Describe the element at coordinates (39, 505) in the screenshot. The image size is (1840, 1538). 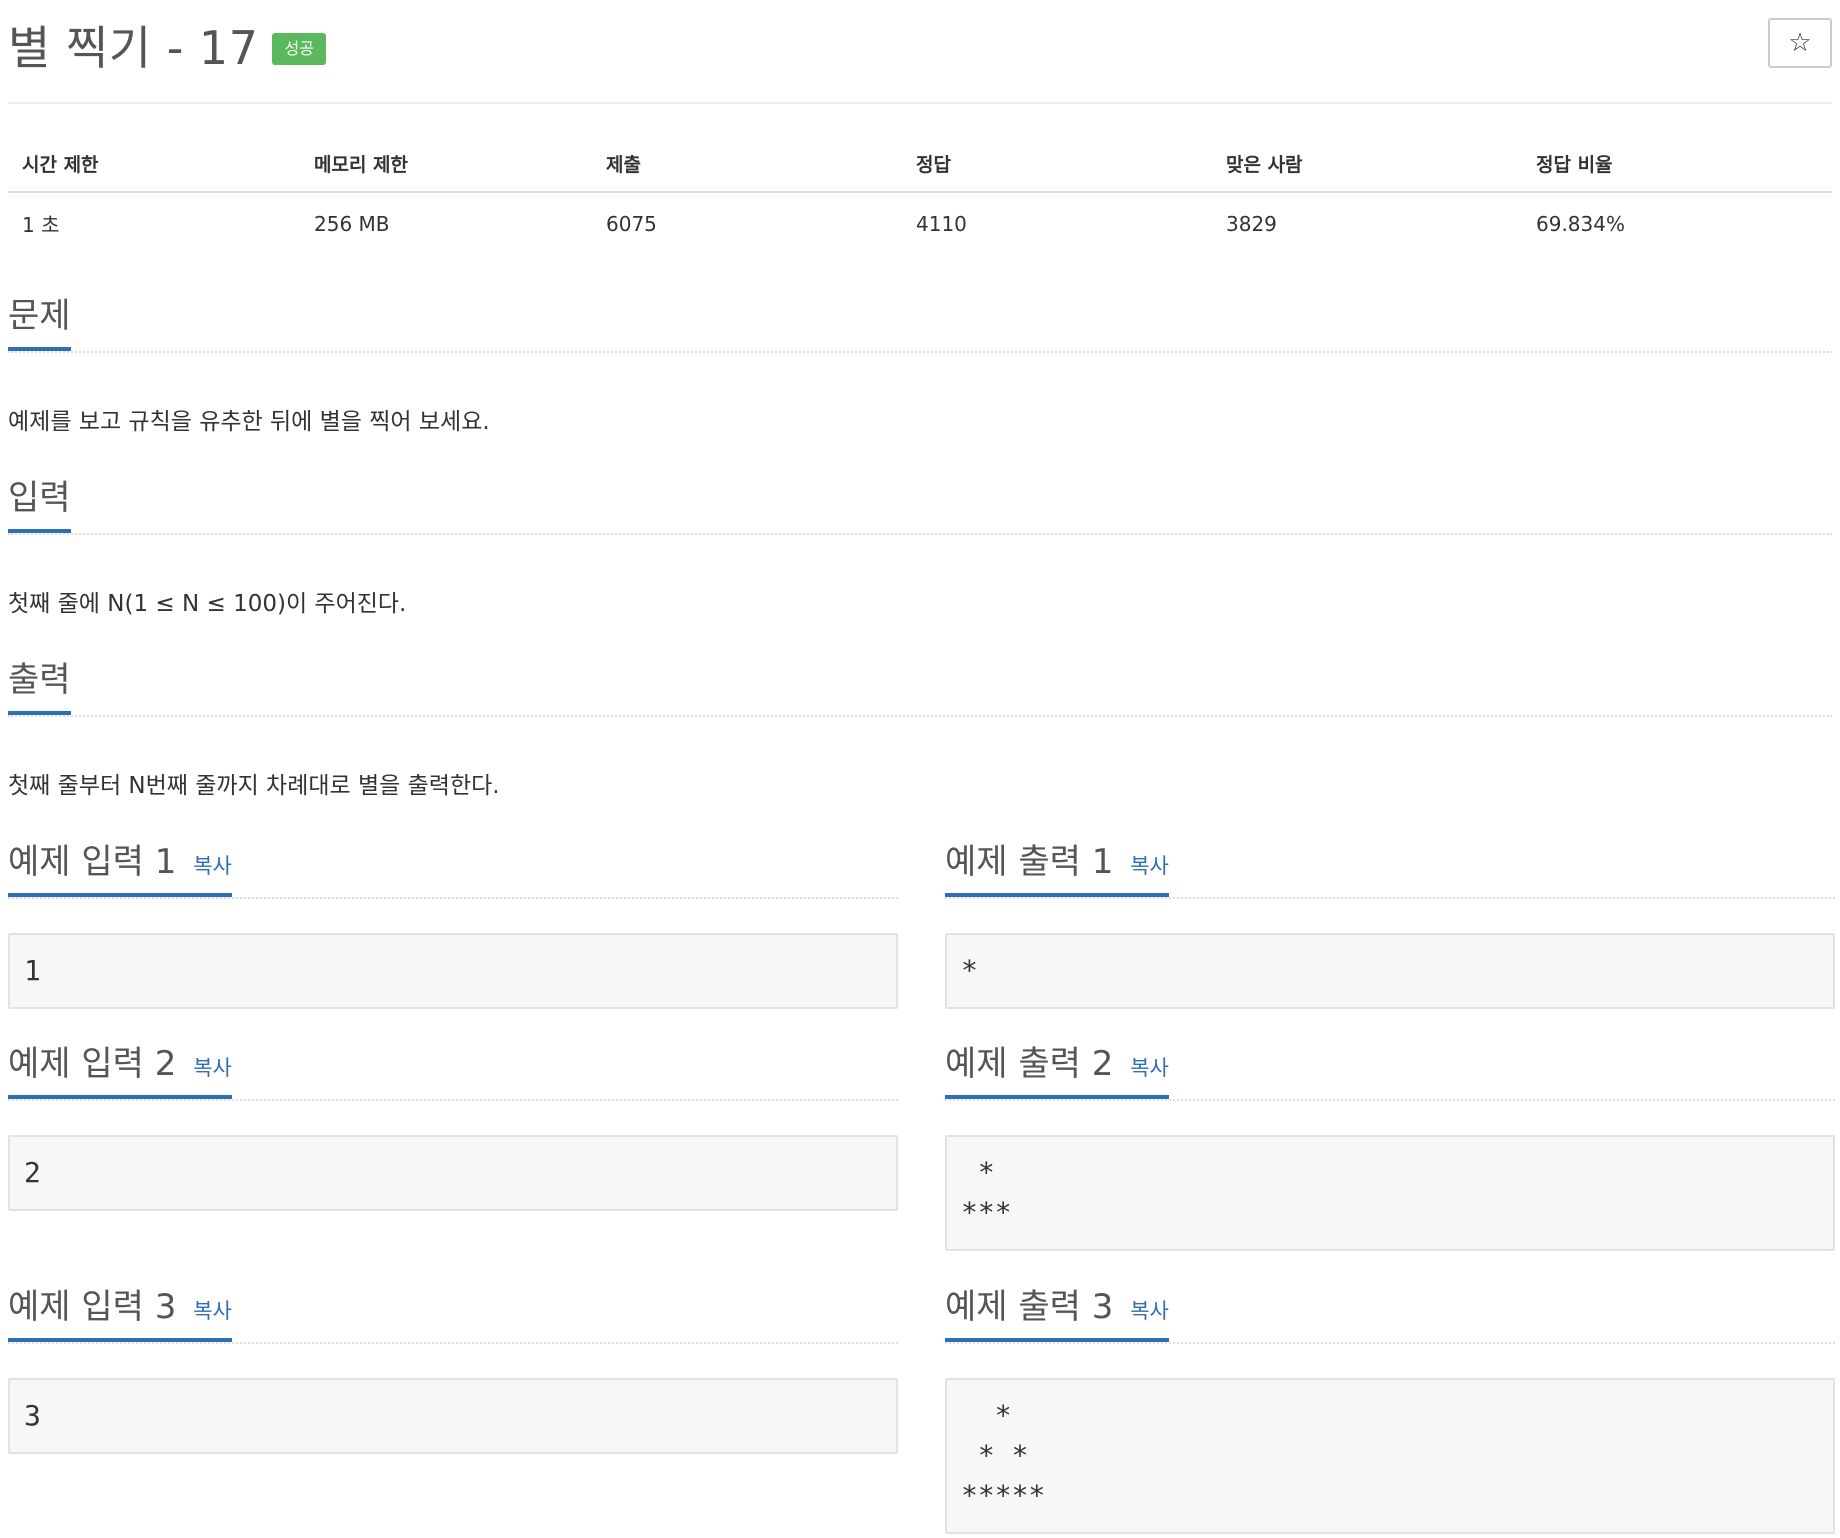
I see `input-title: 입력` at that location.